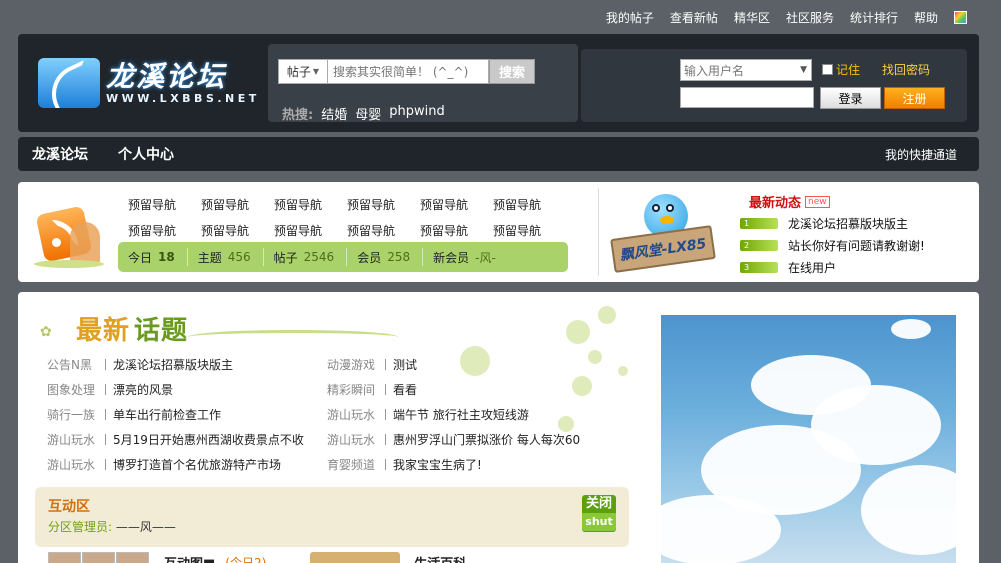 This screenshot has width=1001, height=563. What do you see at coordinates (146, 527) in the screenshot?
I see `zone-manager-link: ——风——` at bounding box center [146, 527].